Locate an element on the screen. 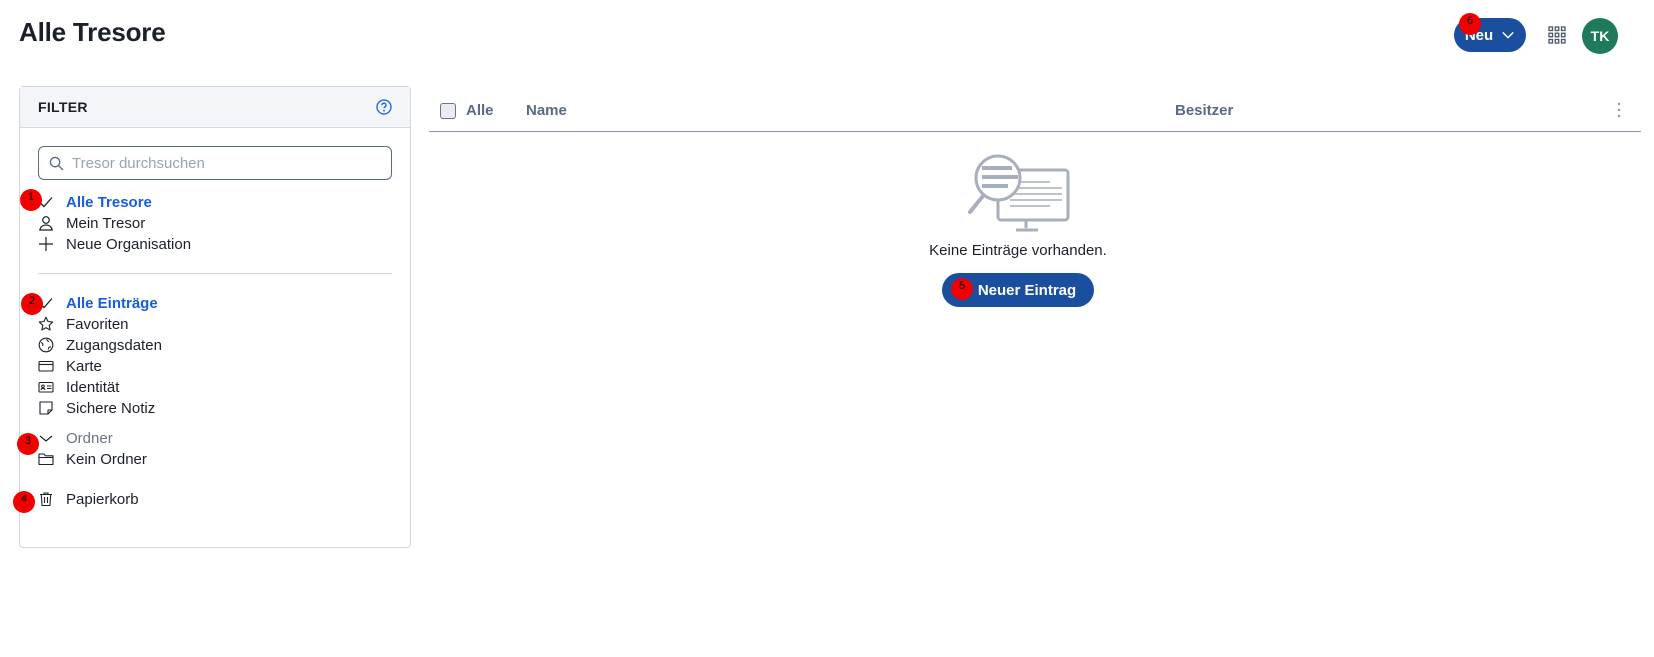 Image resolution: width=1654 pixels, height=657 pixels. id-card-icon is located at coordinates (46, 387).